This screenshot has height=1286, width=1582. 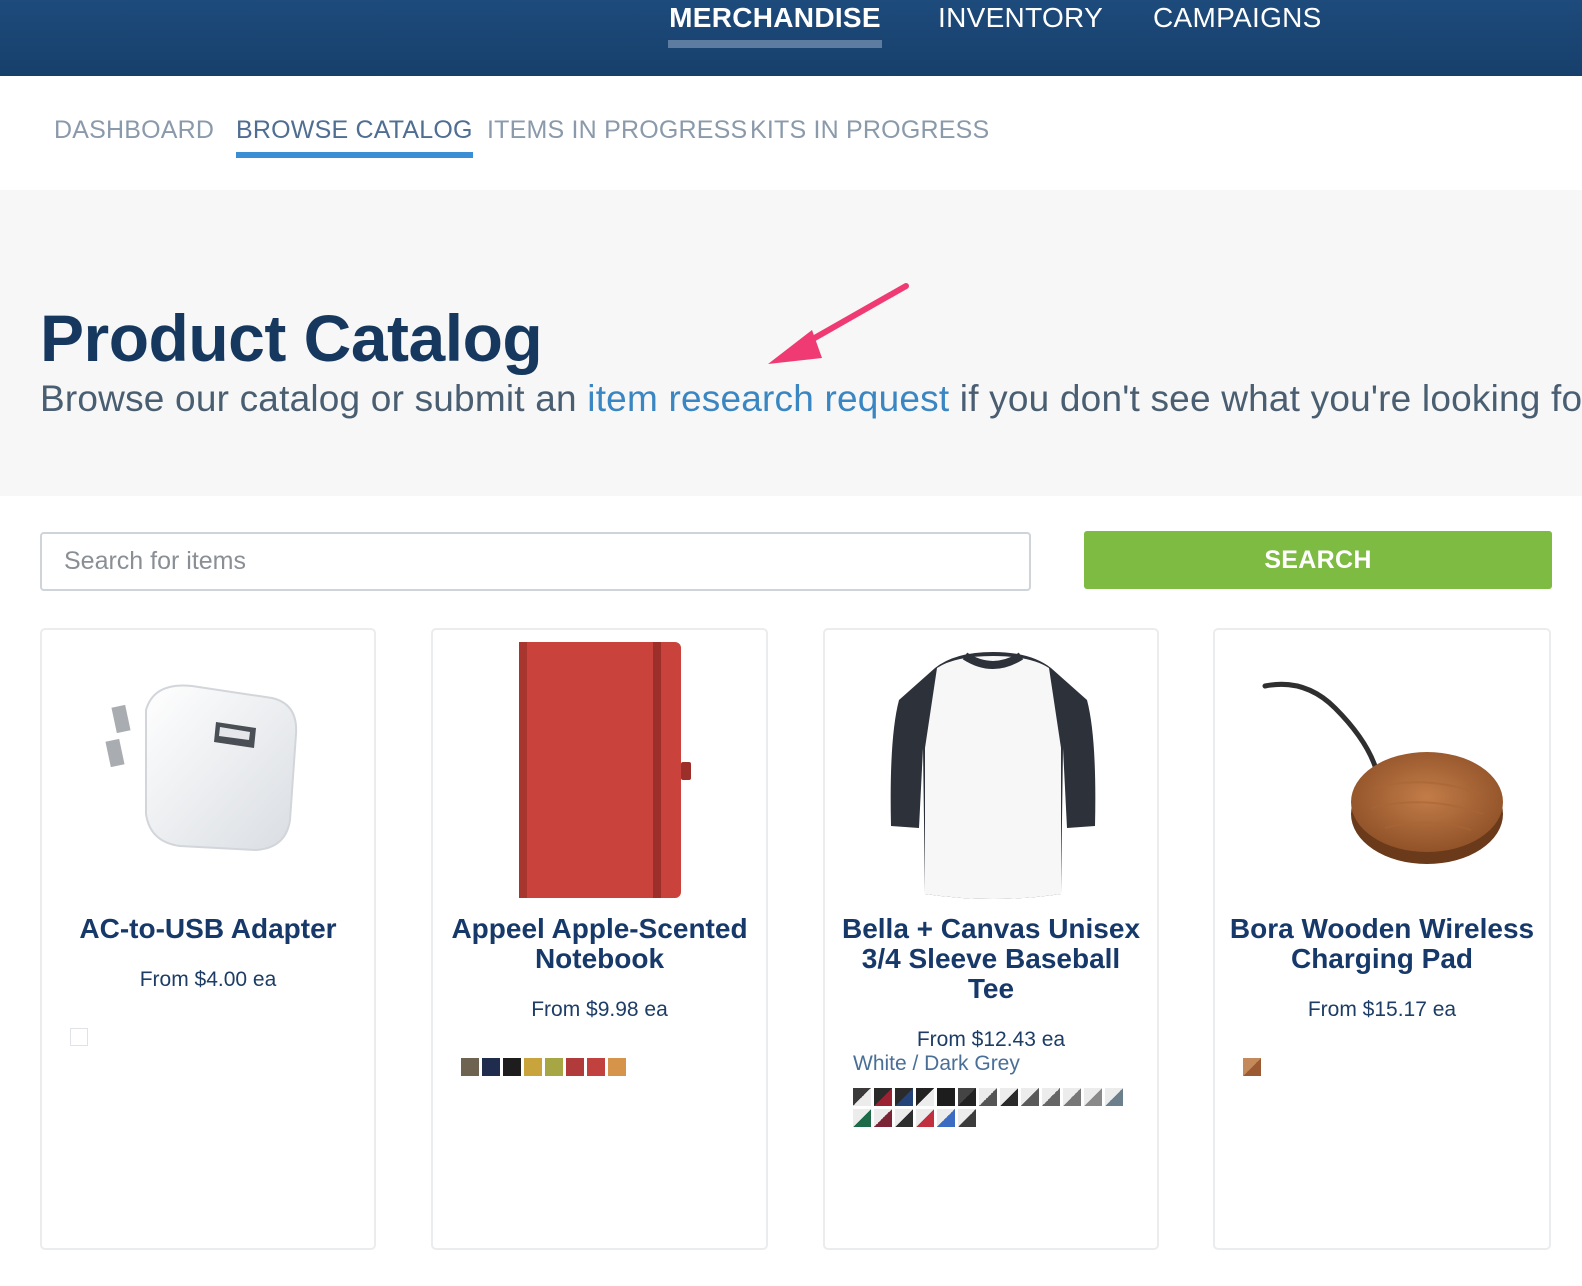 I want to click on sub-nav-dashboard-label: DASHBOARD, so click(x=134, y=130).